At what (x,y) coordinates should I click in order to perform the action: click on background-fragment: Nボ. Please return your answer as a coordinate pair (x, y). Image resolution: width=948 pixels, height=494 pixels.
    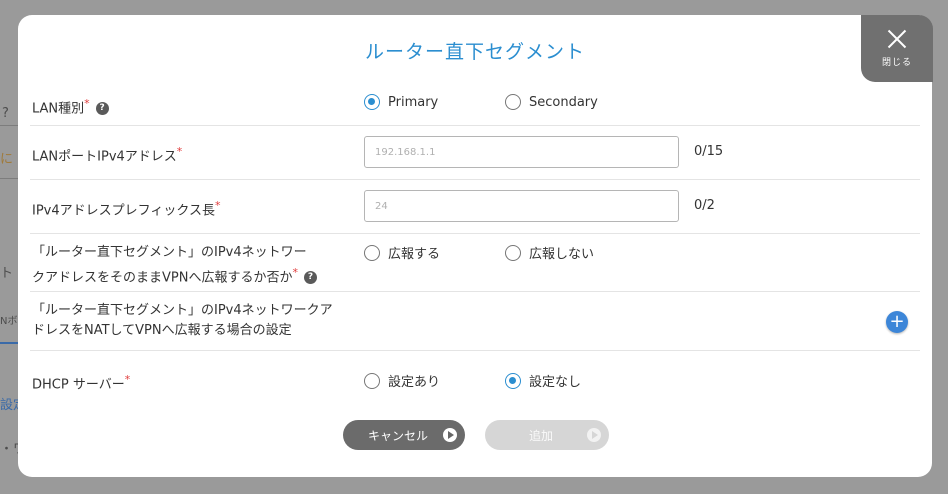
    Looking at the image, I should click on (9, 321).